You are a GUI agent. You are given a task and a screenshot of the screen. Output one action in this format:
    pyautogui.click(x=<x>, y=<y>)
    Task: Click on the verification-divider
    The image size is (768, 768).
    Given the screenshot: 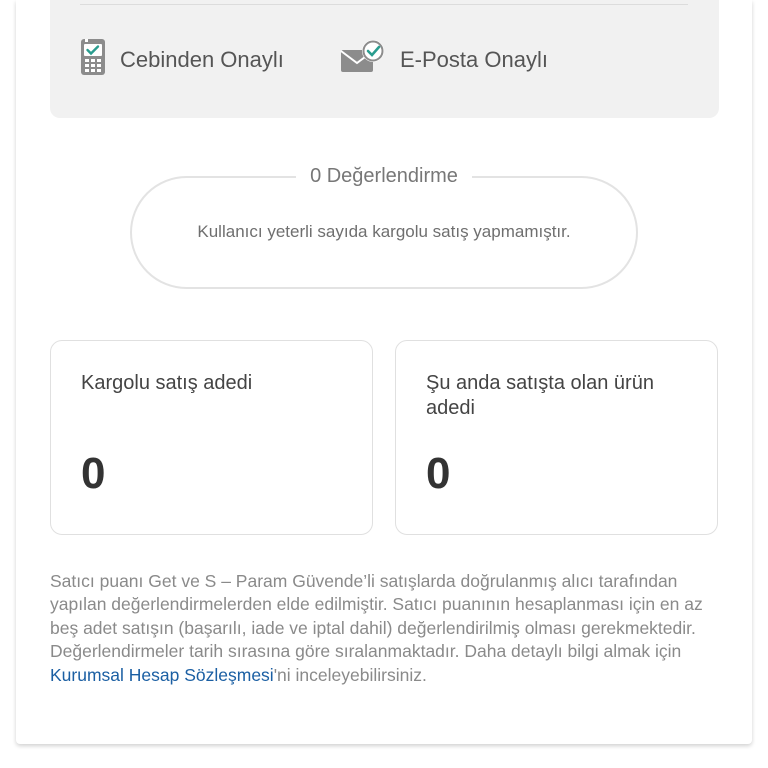 What is the action you would take?
    pyautogui.click(x=384, y=4)
    